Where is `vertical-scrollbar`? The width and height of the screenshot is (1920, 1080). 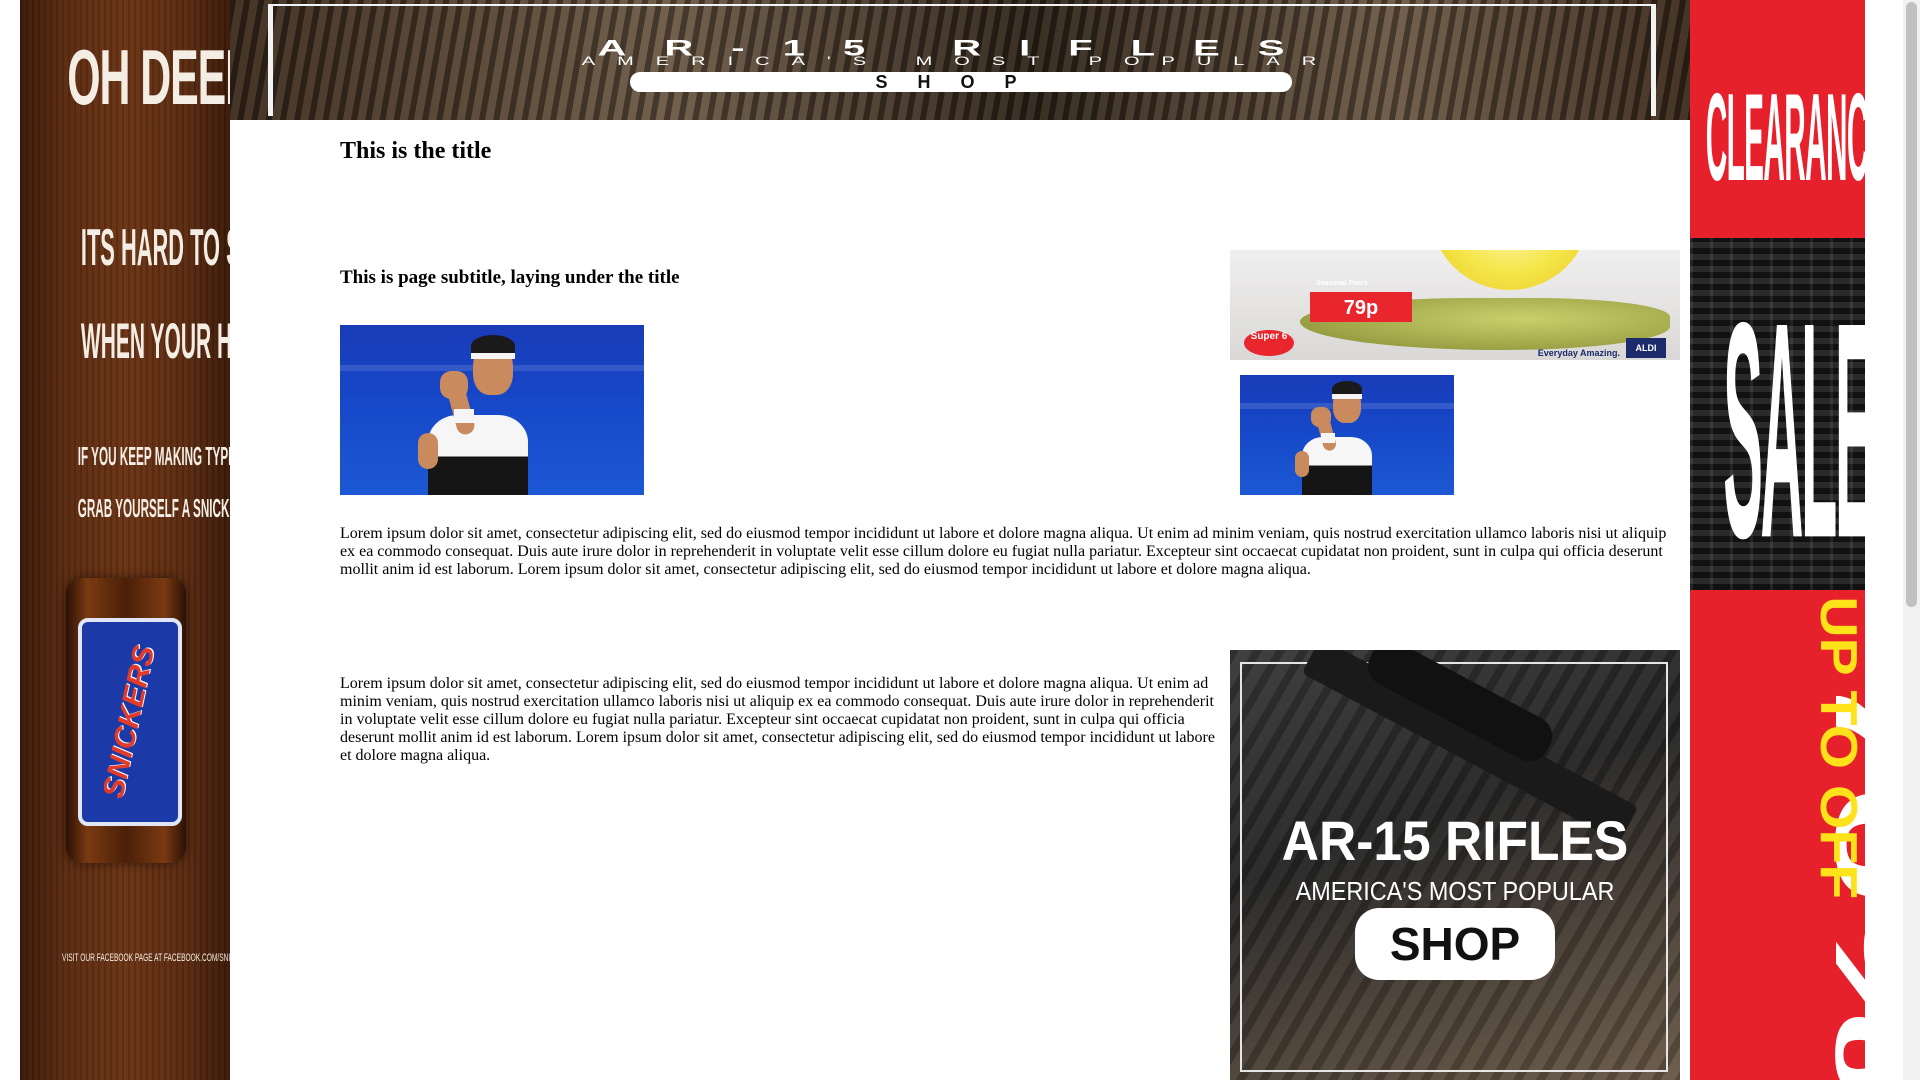 vertical-scrollbar is located at coordinates (1911, 540).